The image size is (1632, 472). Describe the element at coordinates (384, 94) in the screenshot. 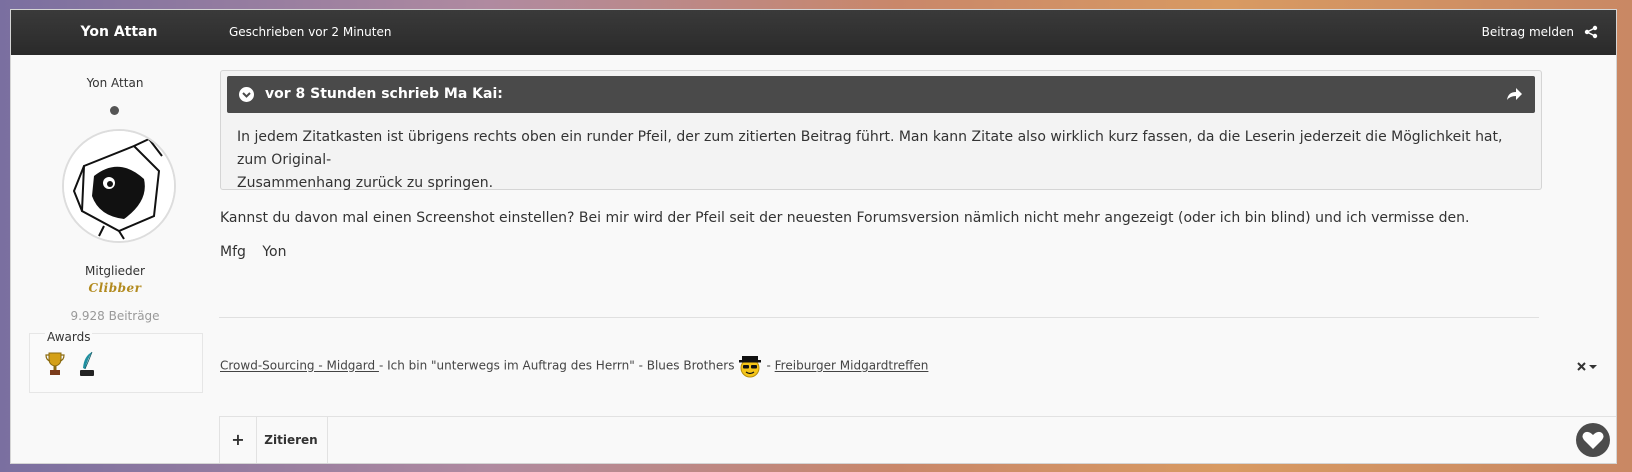

I see `quote-citation-label: vor 8 Stunden schrieb Ma Kai:` at that location.